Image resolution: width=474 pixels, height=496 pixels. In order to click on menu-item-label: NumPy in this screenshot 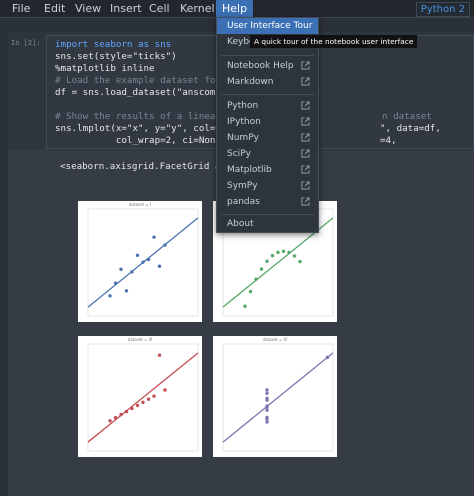, I will do `click(243, 138)`.